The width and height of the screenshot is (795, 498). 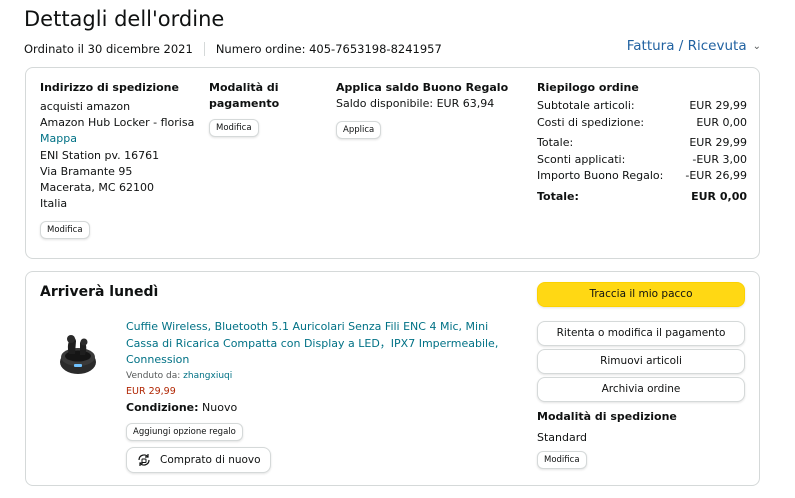 I want to click on address-line: Italia, so click(x=54, y=204).